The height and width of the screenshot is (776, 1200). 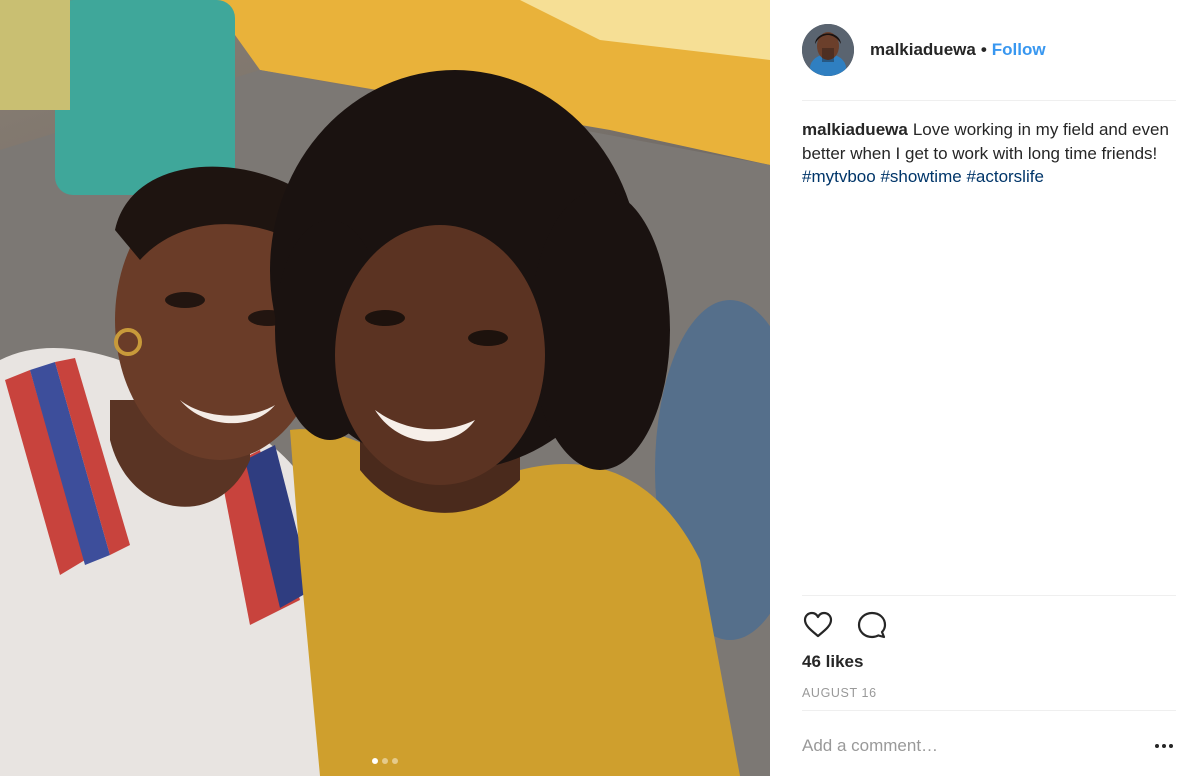 I want to click on carousel-indicator, so click(x=385, y=761).